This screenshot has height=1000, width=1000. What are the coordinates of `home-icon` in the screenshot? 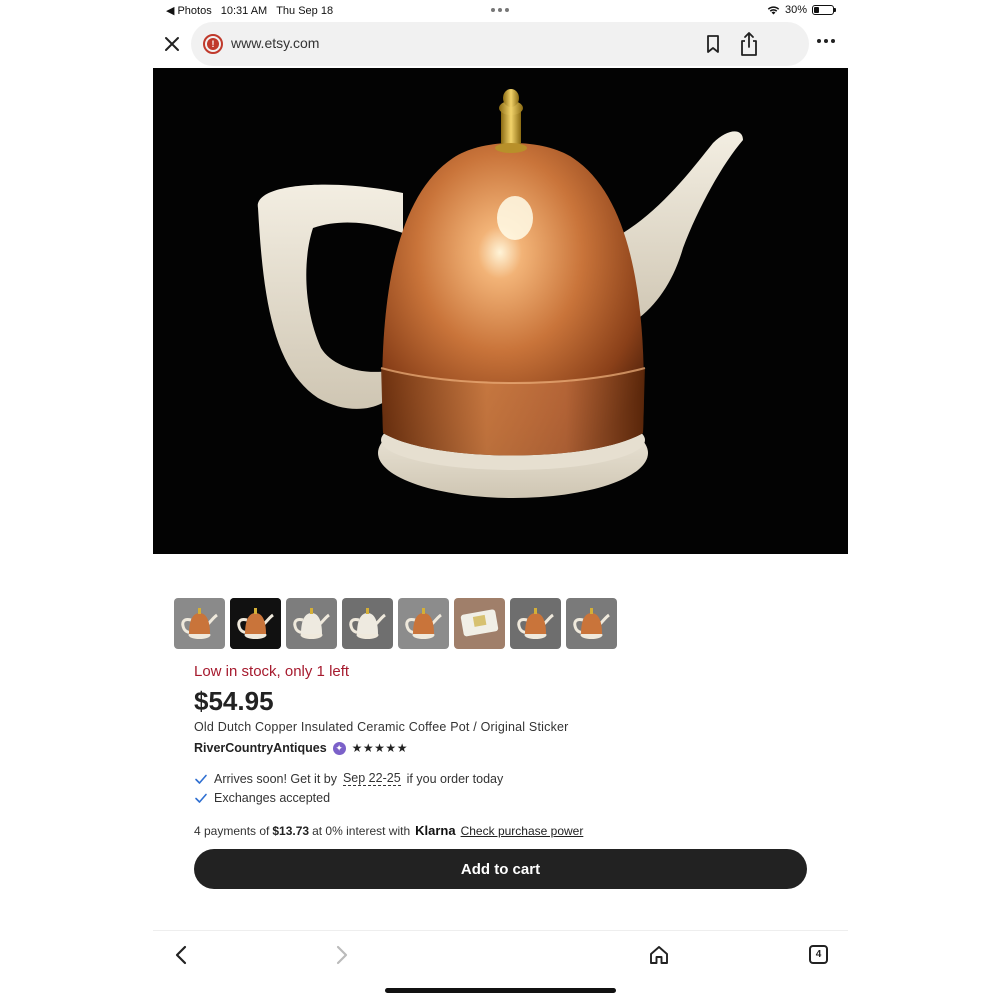 It's located at (659, 955).